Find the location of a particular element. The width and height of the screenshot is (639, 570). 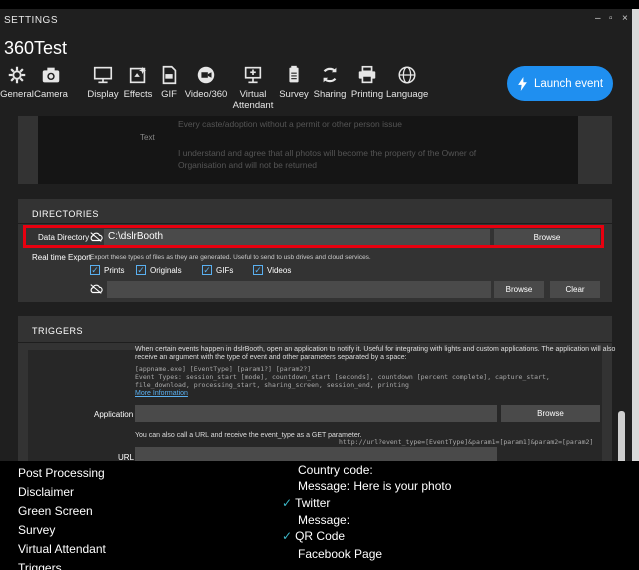

tab-label: Language is located at coordinates (407, 94).